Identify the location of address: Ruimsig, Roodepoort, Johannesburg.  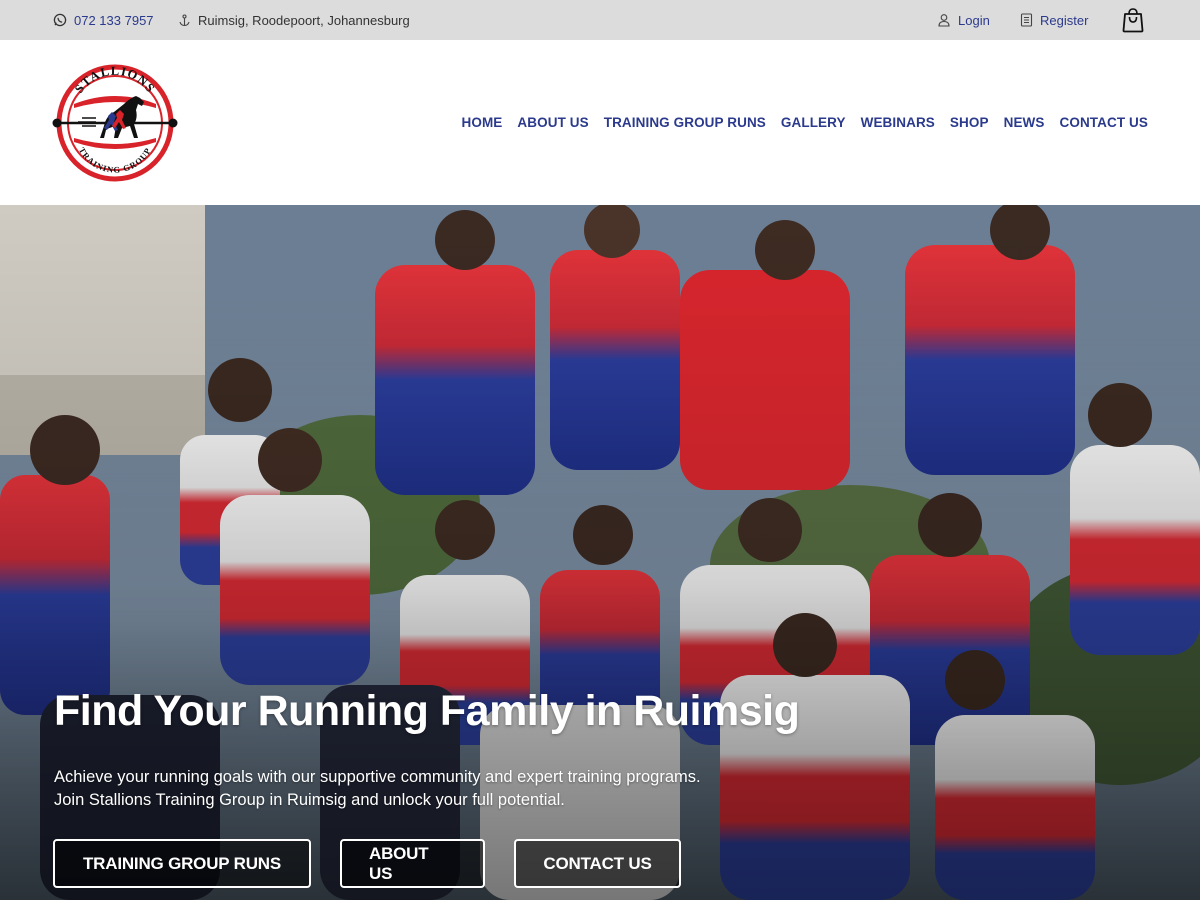
(294, 20).